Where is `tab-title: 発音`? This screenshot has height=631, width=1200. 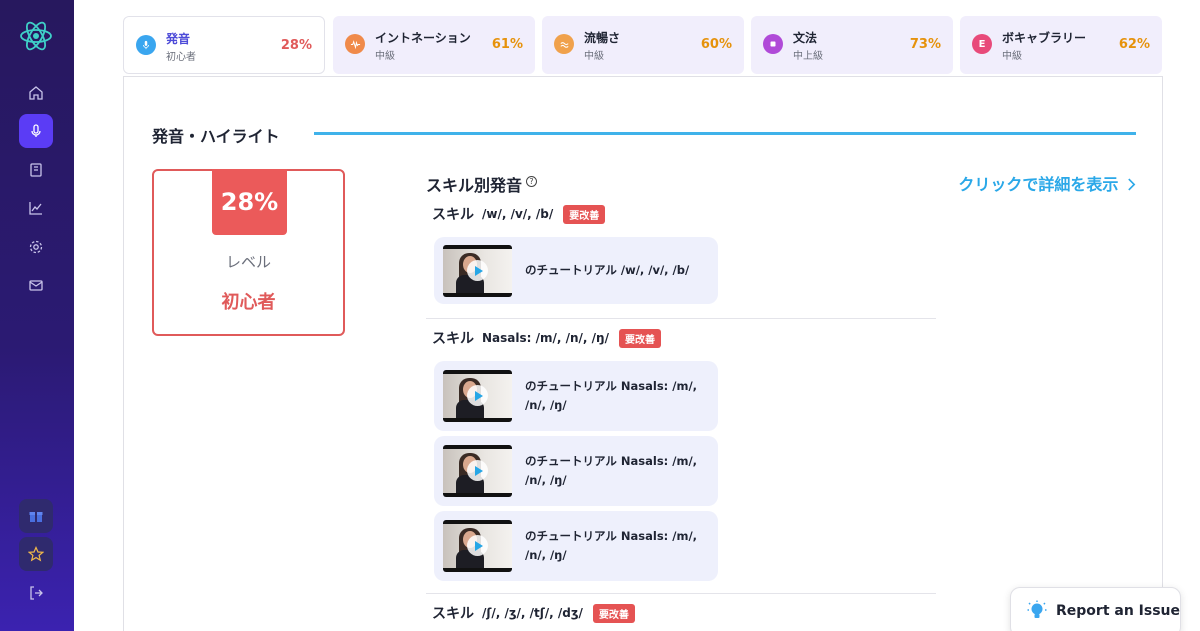
tab-title: 発音 is located at coordinates (178, 39).